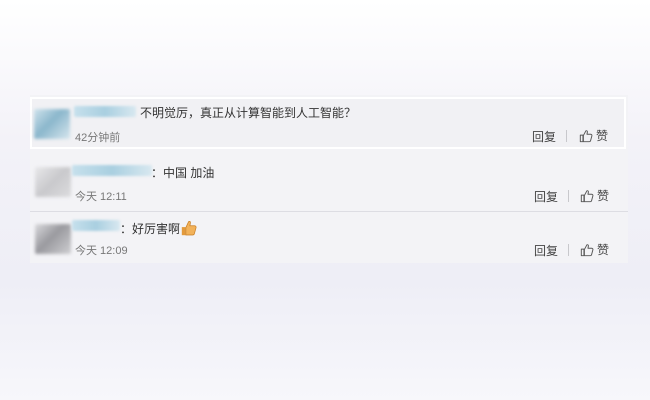  What do you see at coordinates (328, 123) in the screenshot?
I see `comment-item: 不明觉厉，真正从计算智能到人工智能？ 42分钟前 回复 赞` at bounding box center [328, 123].